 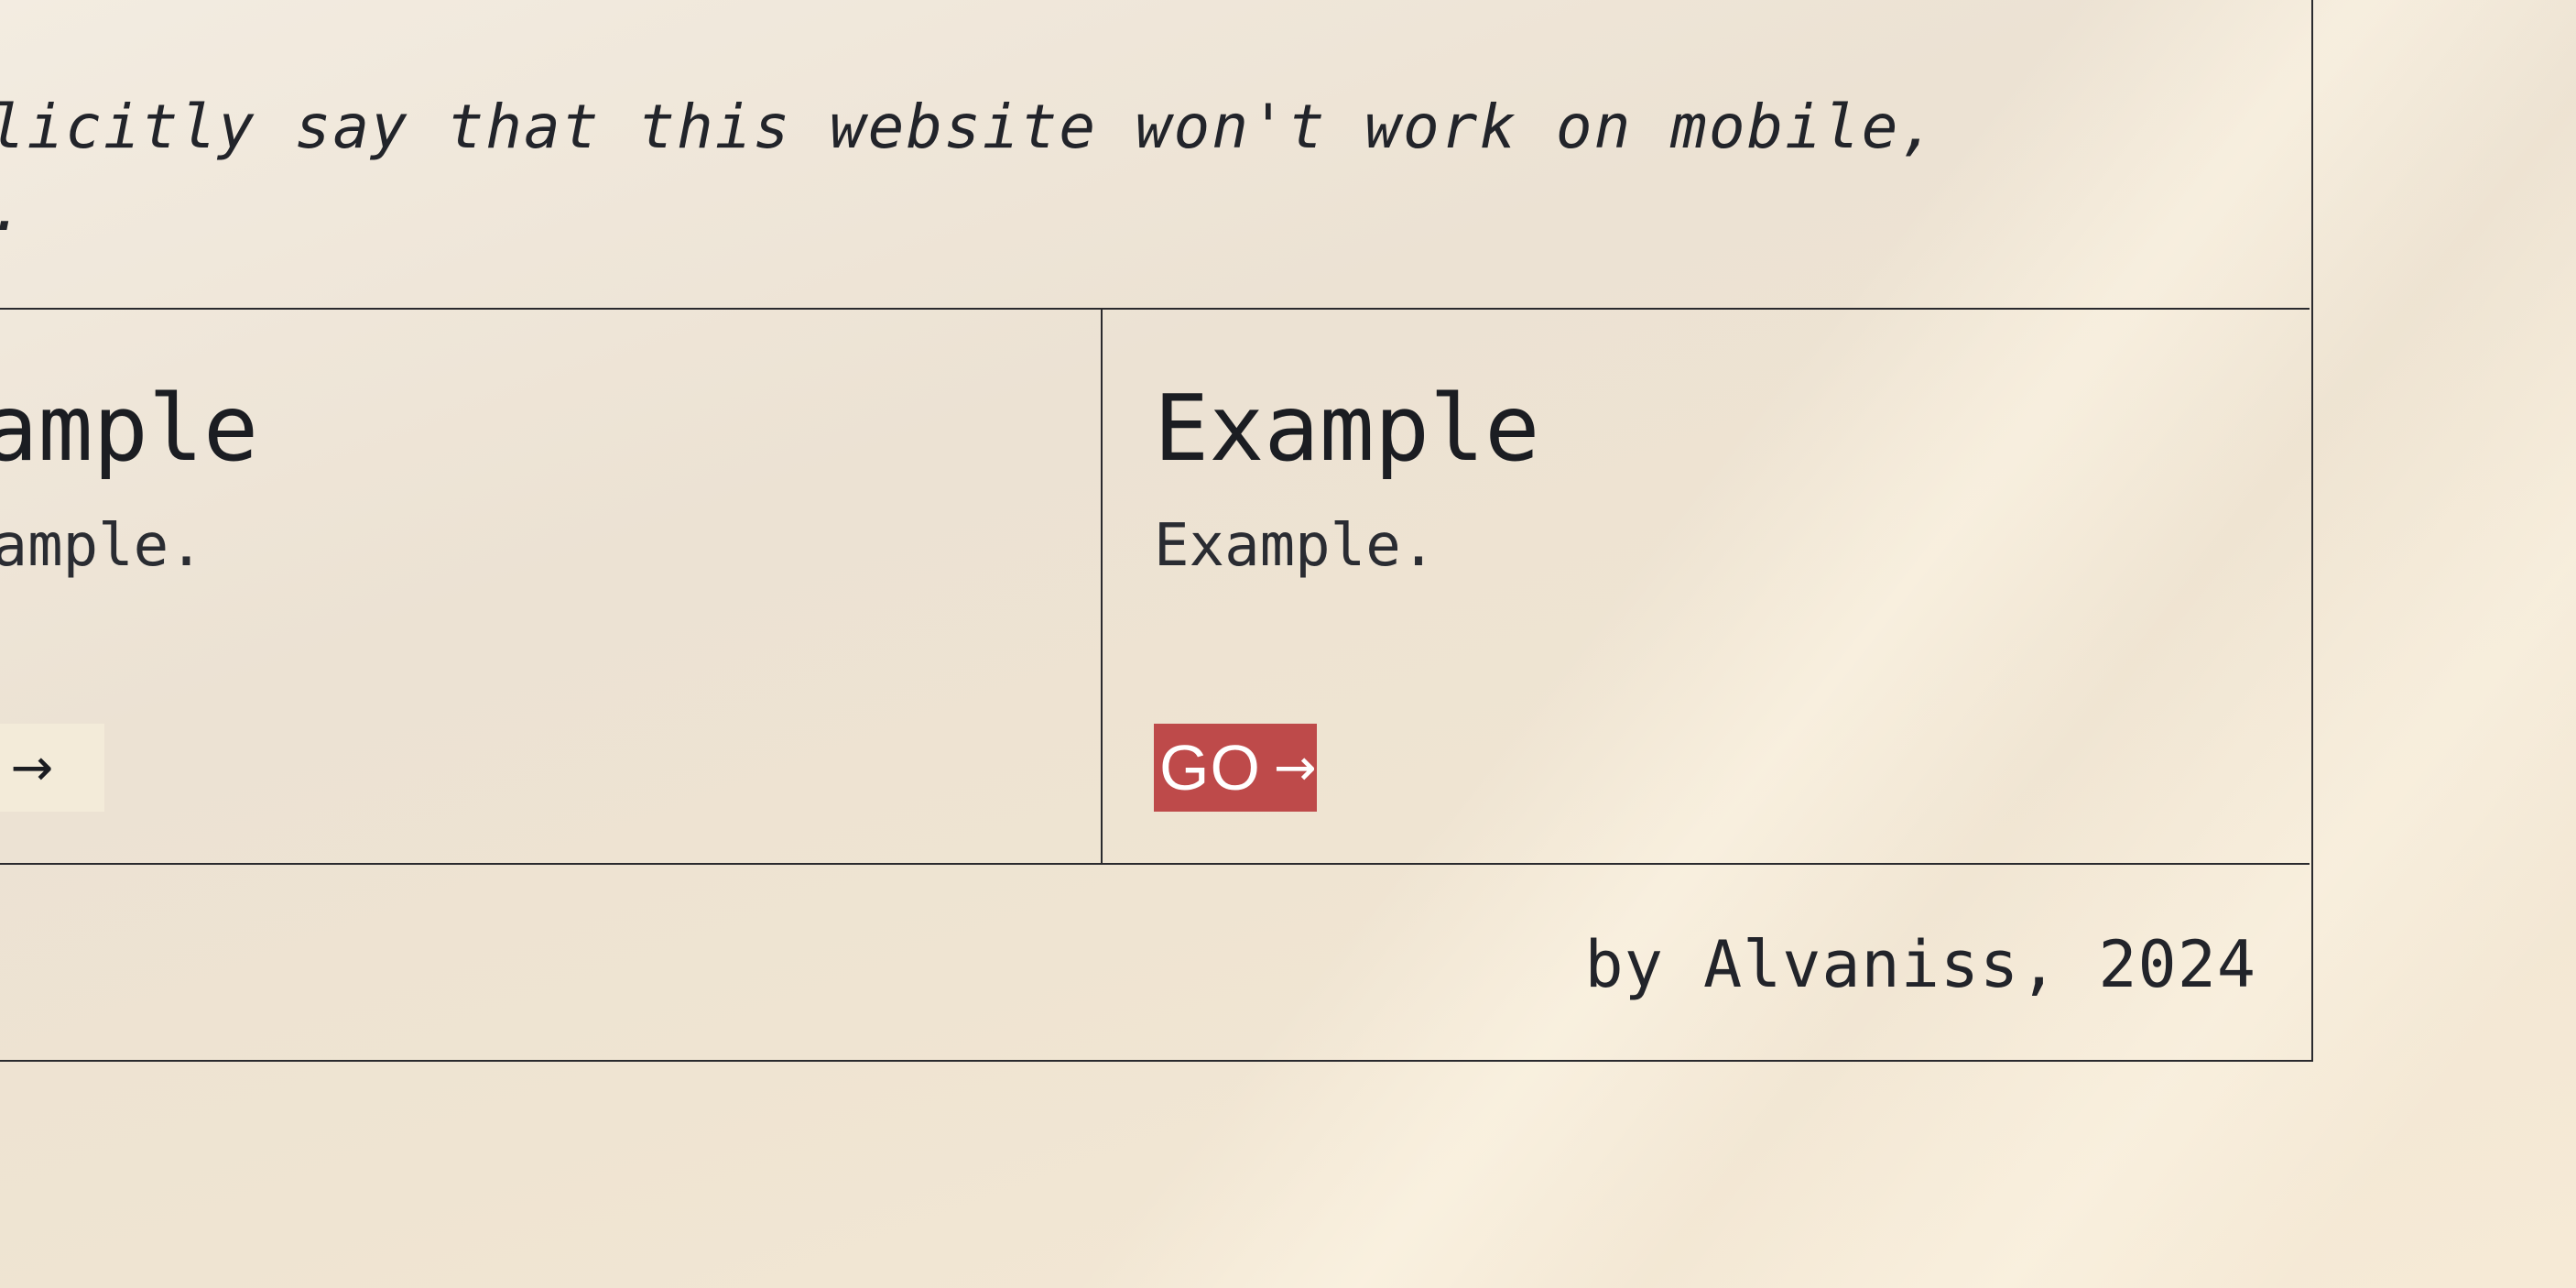 What do you see at coordinates (129, 429) in the screenshot?
I see `card-title: xample` at bounding box center [129, 429].